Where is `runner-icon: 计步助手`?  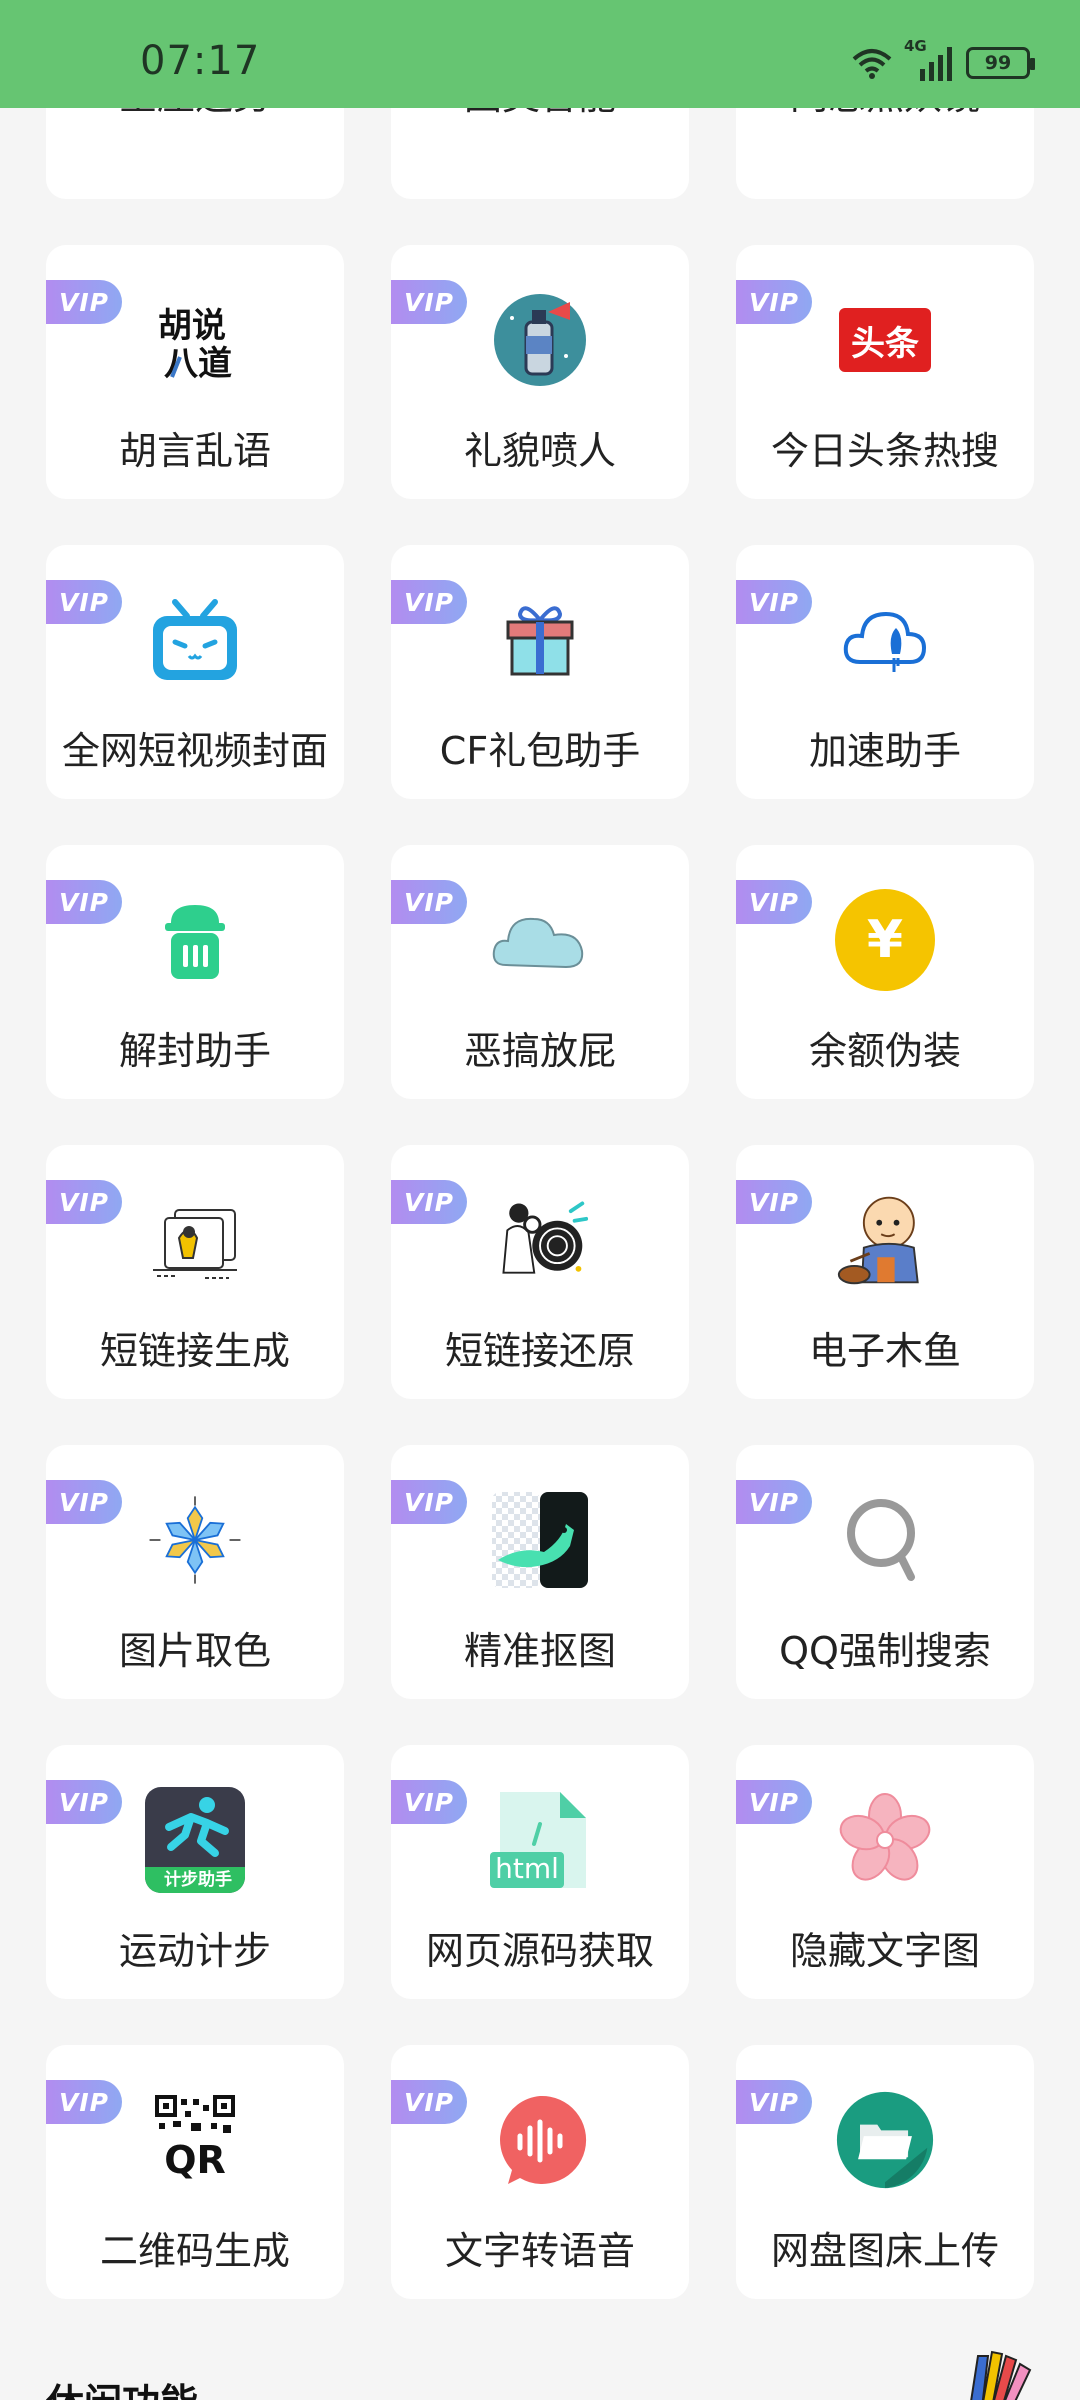
runner-icon: 计步助手 is located at coordinates (195, 1840).